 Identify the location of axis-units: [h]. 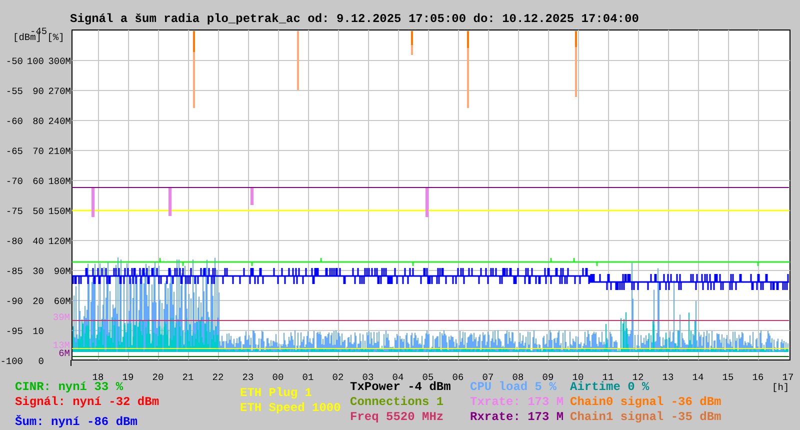
(781, 387).